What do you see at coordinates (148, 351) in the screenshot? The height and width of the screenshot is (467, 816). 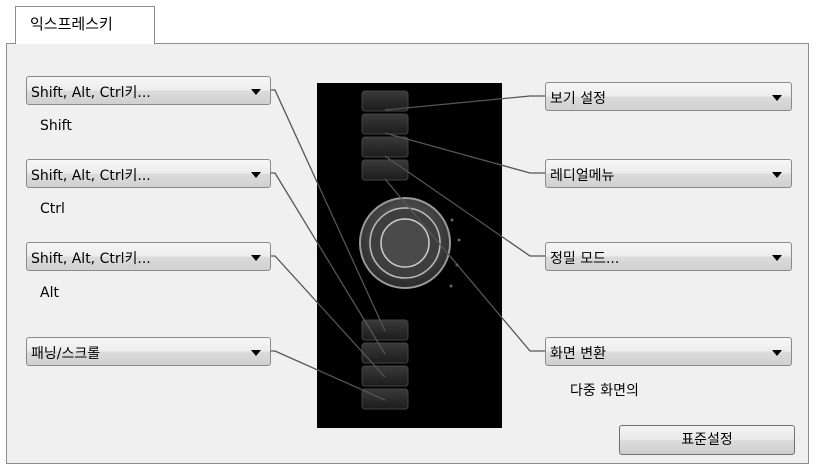 I see `key4-dropdown: 패닝/스크롤` at bounding box center [148, 351].